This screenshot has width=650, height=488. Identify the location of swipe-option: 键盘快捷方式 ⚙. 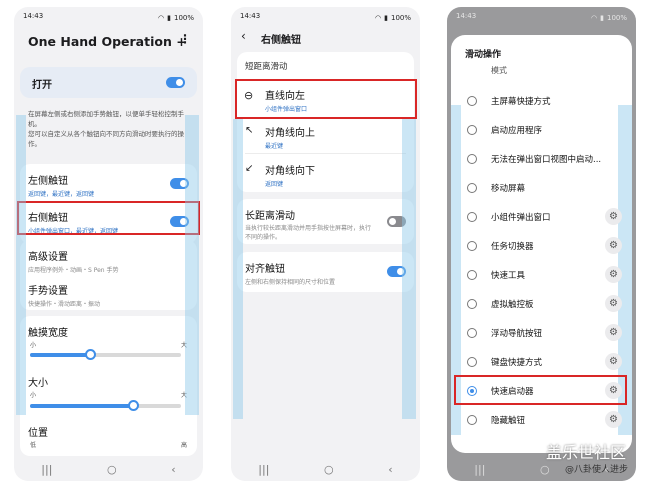
(541, 362).